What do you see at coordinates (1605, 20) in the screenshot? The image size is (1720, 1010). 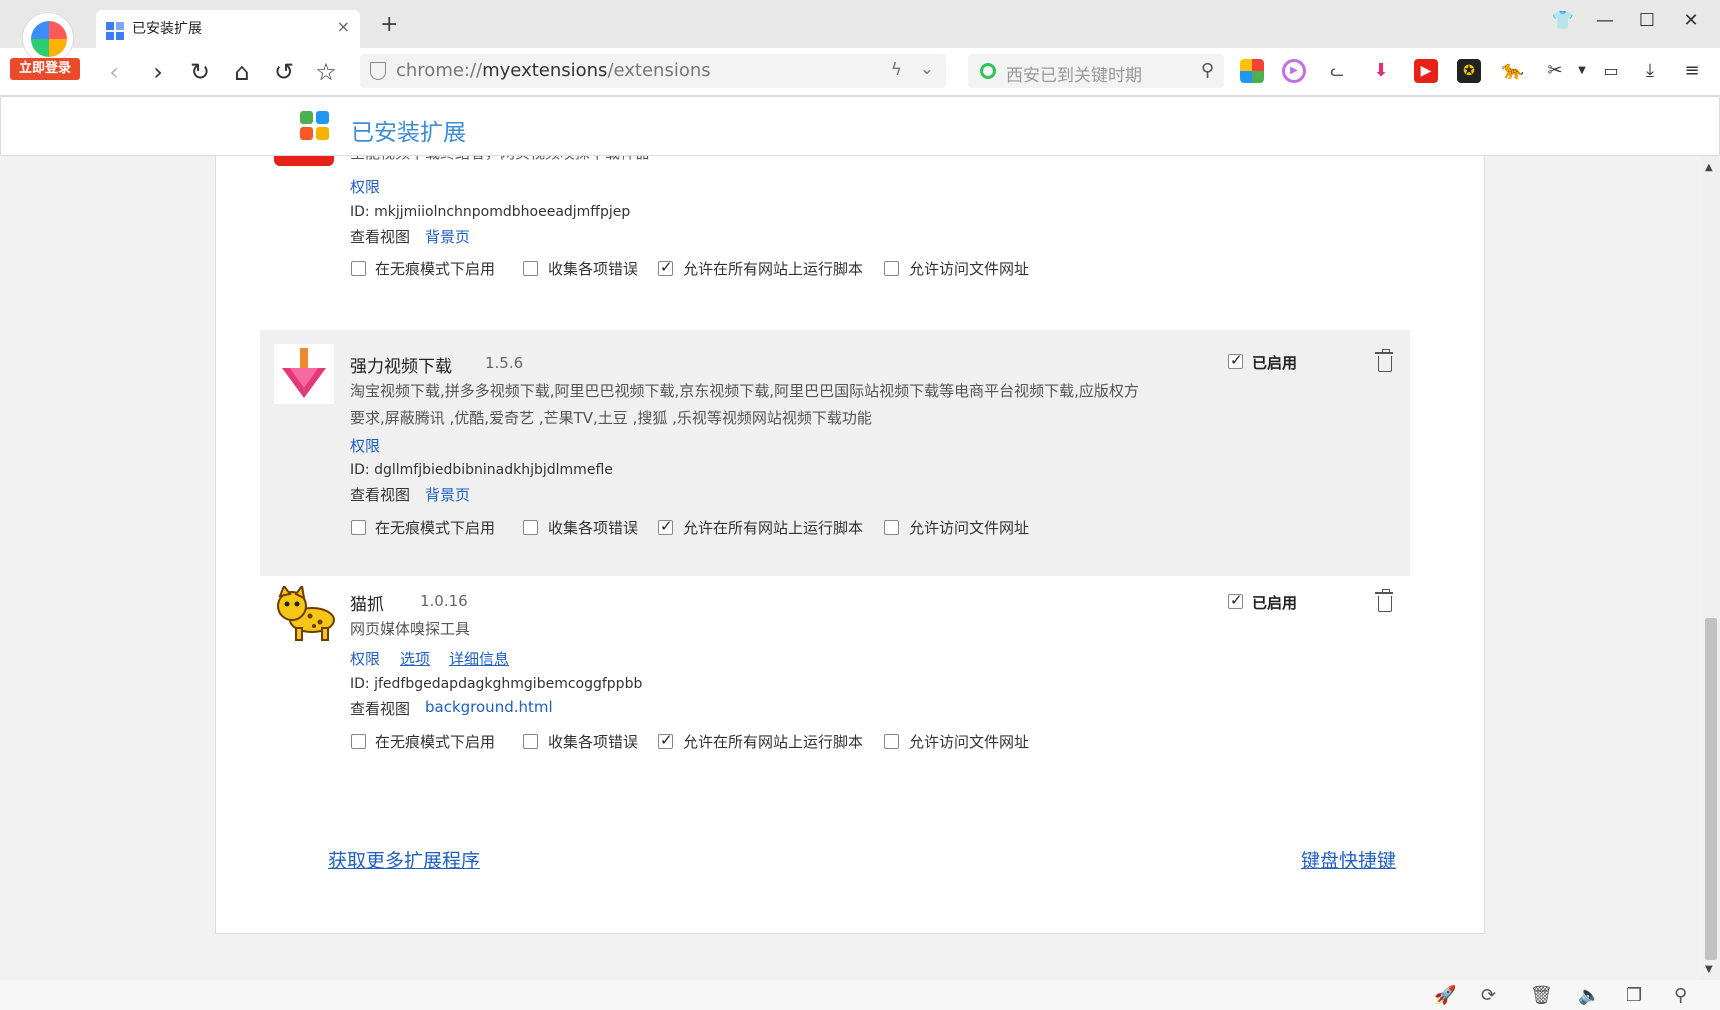 I see `minimize-button: —` at bounding box center [1605, 20].